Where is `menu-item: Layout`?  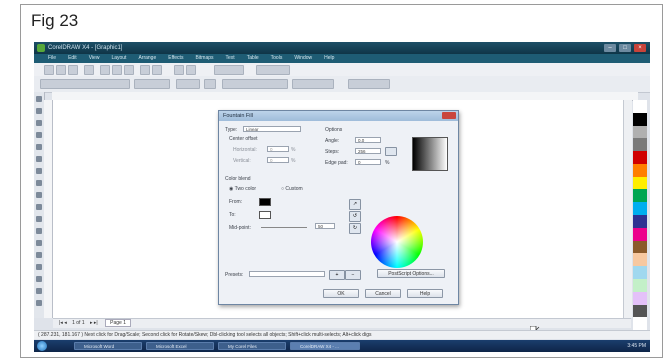 menu-item: Layout is located at coordinates (118, 58).